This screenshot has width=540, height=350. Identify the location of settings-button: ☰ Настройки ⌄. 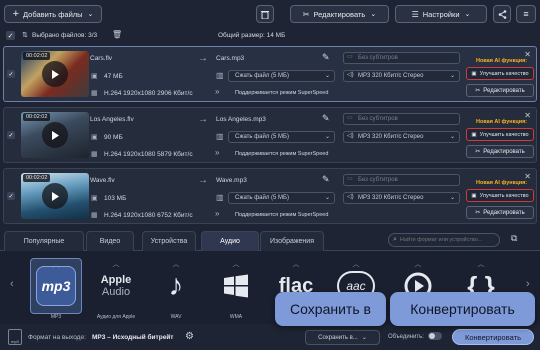
(441, 14).